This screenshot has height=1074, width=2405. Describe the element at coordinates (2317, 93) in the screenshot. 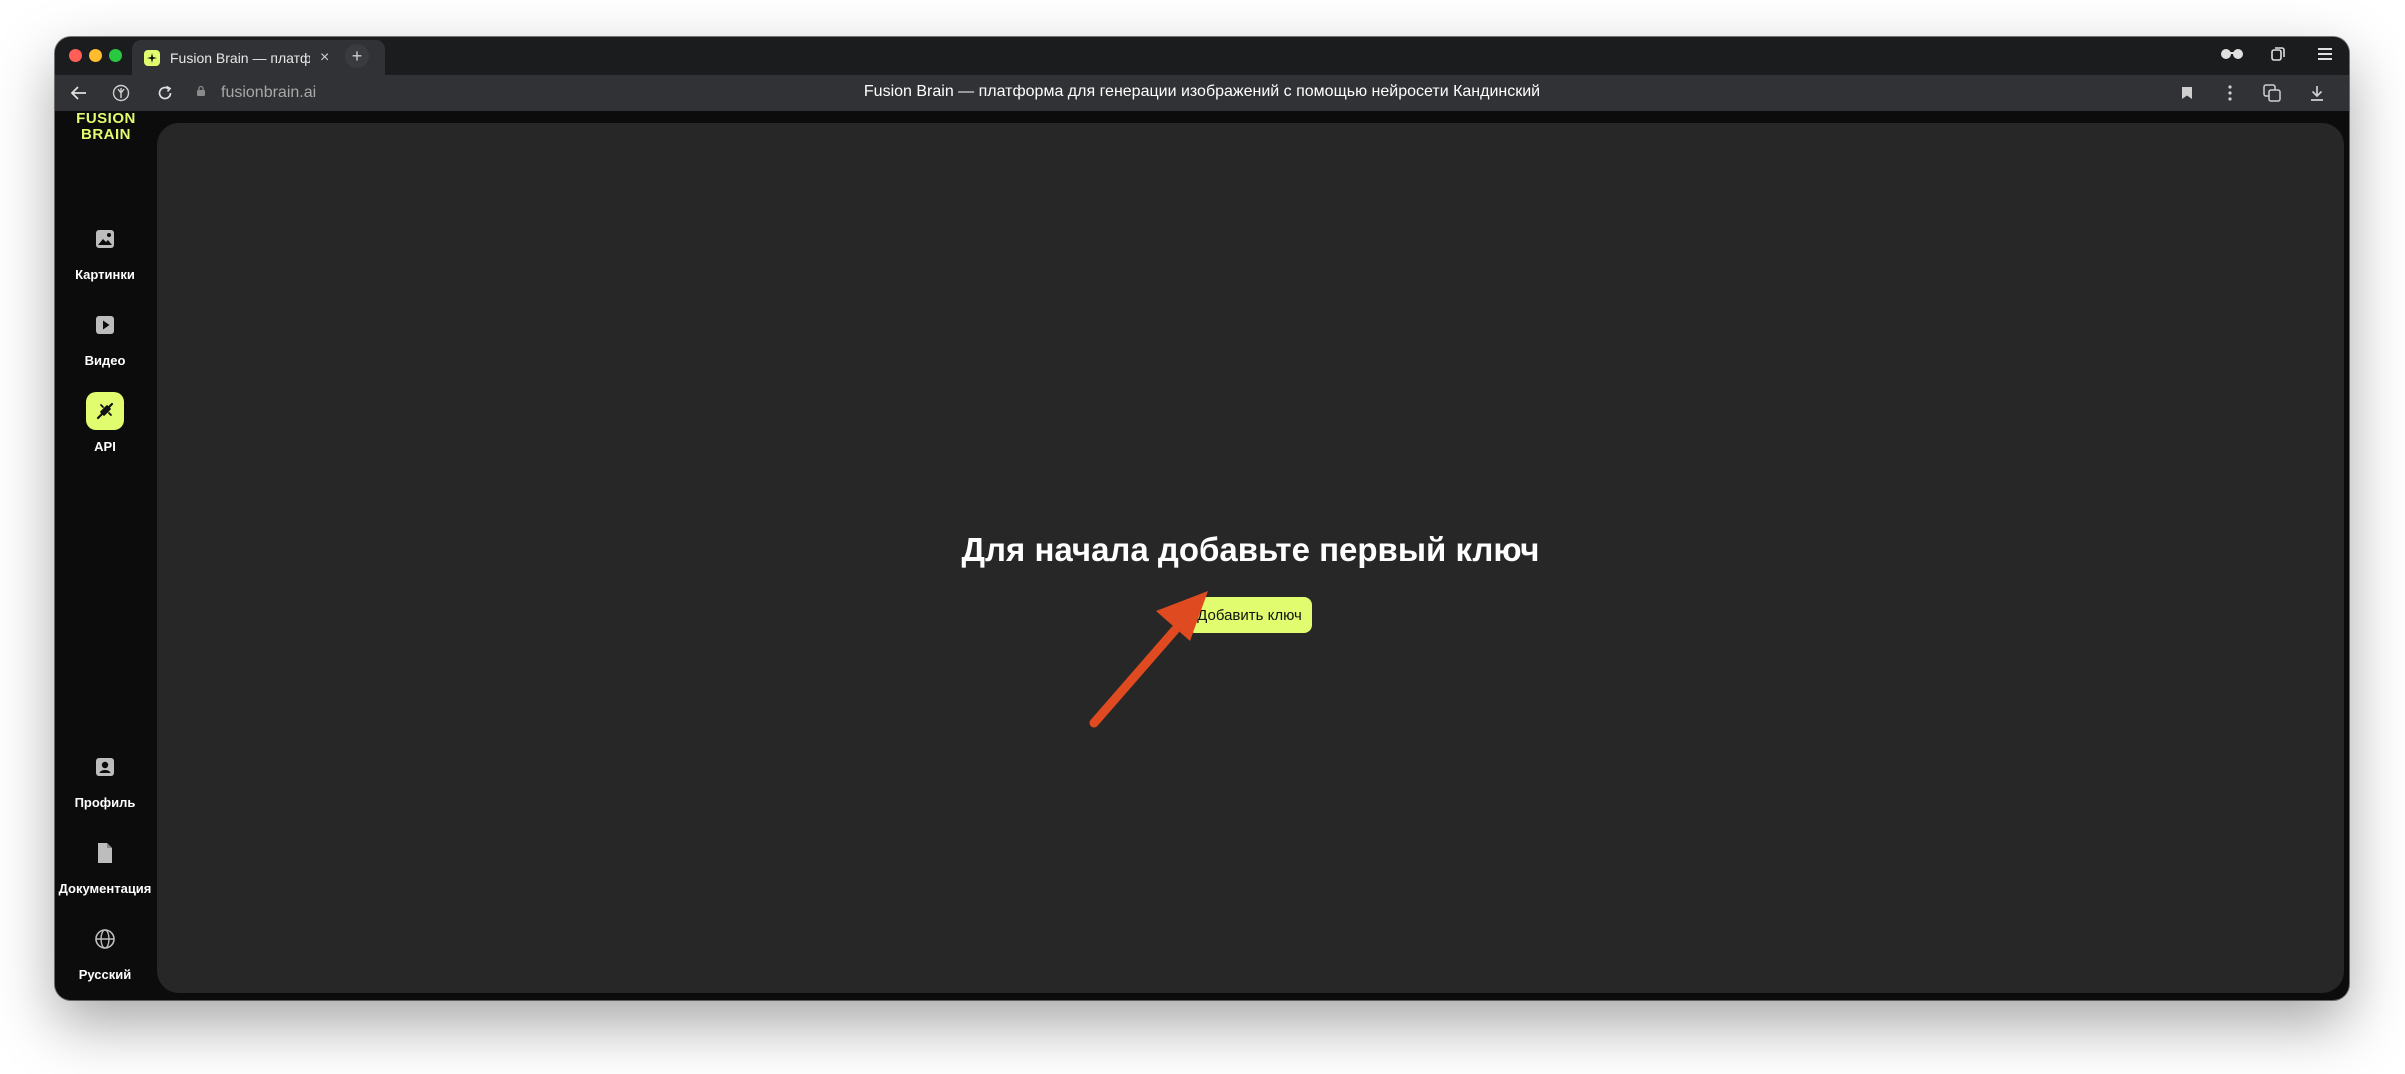

I see `download-icon` at that location.